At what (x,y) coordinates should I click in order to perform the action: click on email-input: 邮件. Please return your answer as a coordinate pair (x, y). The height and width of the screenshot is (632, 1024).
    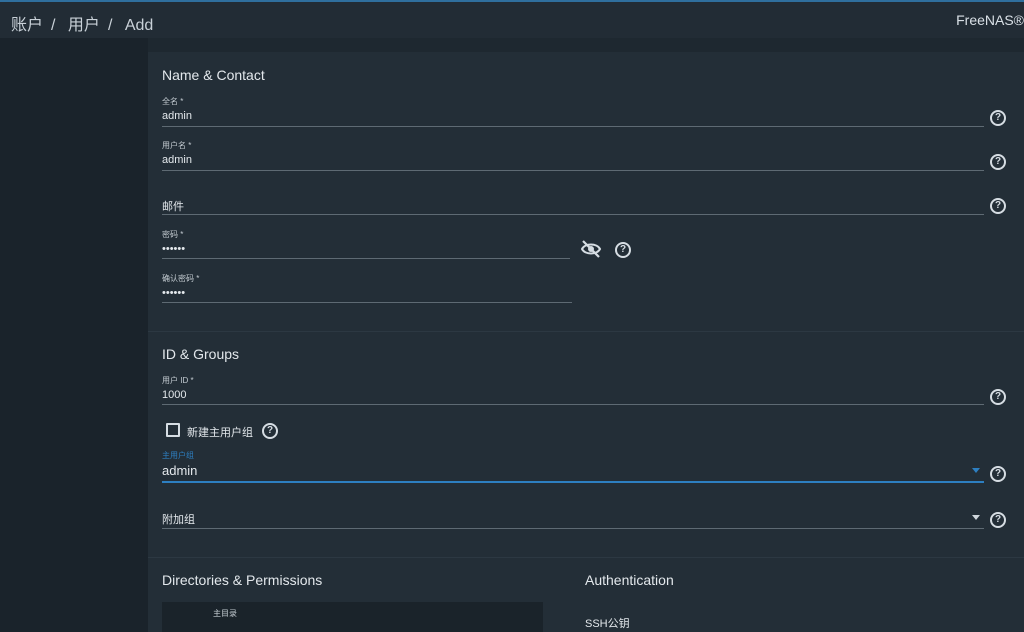
    Looking at the image, I should click on (173, 206).